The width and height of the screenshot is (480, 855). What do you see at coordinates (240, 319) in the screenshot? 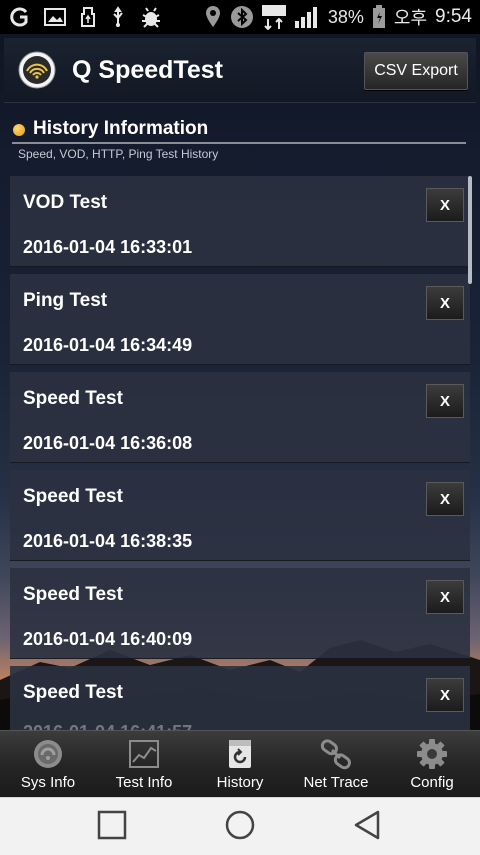
I see `history-item: Ping Test 2016-01-04 16:34:49 X` at bounding box center [240, 319].